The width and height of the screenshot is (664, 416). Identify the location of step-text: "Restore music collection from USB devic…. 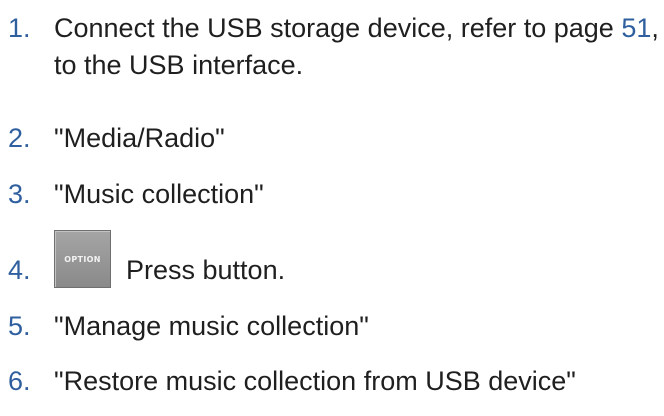
(315, 381).